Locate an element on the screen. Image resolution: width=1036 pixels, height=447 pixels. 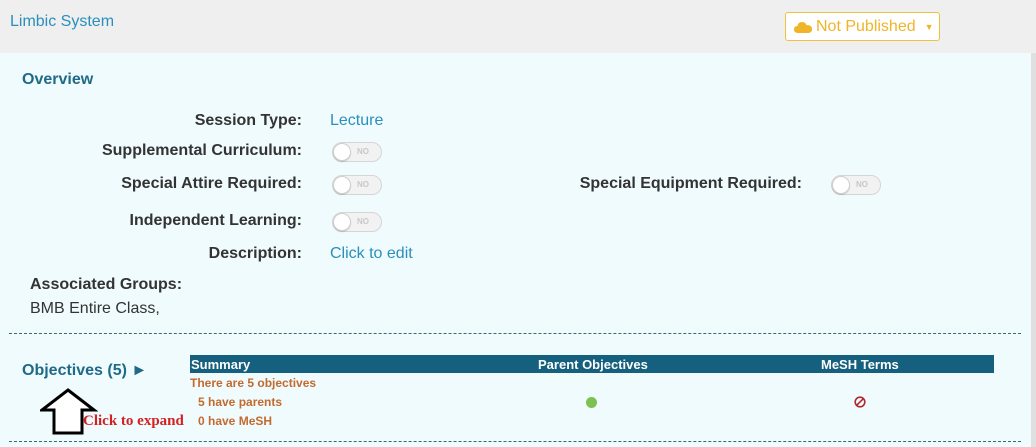
cloud-icon is located at coordinates (803, 27).